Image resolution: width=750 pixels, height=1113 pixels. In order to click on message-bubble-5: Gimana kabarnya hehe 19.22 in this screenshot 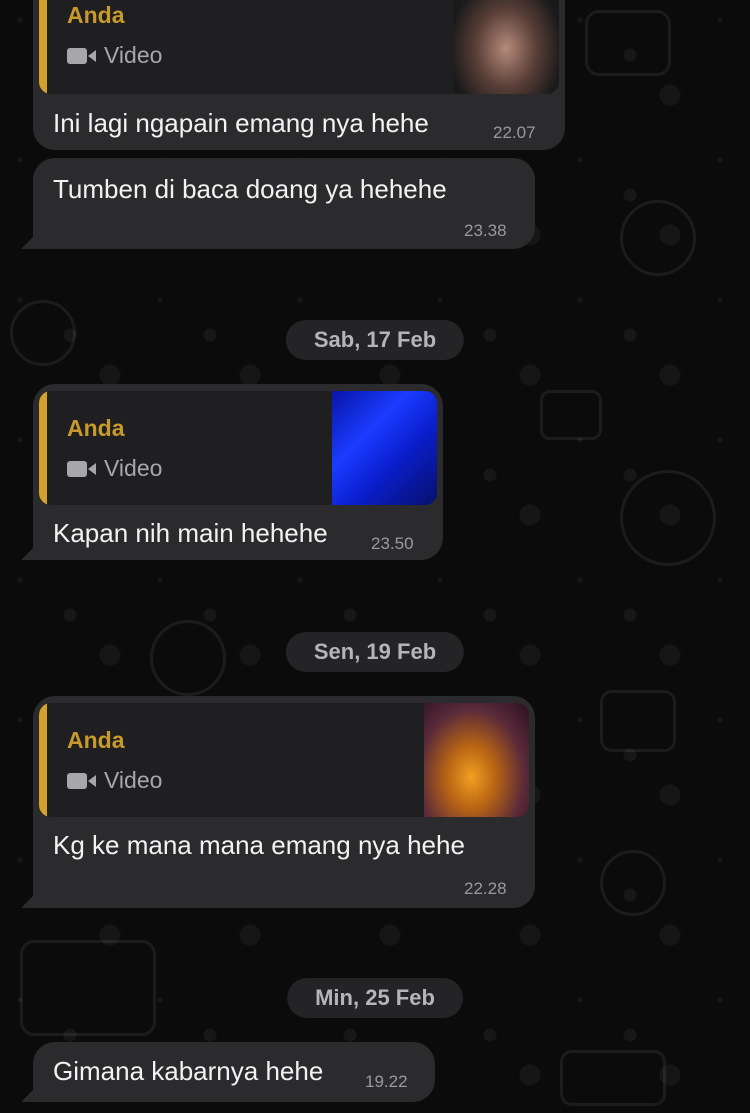, I will do `click(228, 1072)`.